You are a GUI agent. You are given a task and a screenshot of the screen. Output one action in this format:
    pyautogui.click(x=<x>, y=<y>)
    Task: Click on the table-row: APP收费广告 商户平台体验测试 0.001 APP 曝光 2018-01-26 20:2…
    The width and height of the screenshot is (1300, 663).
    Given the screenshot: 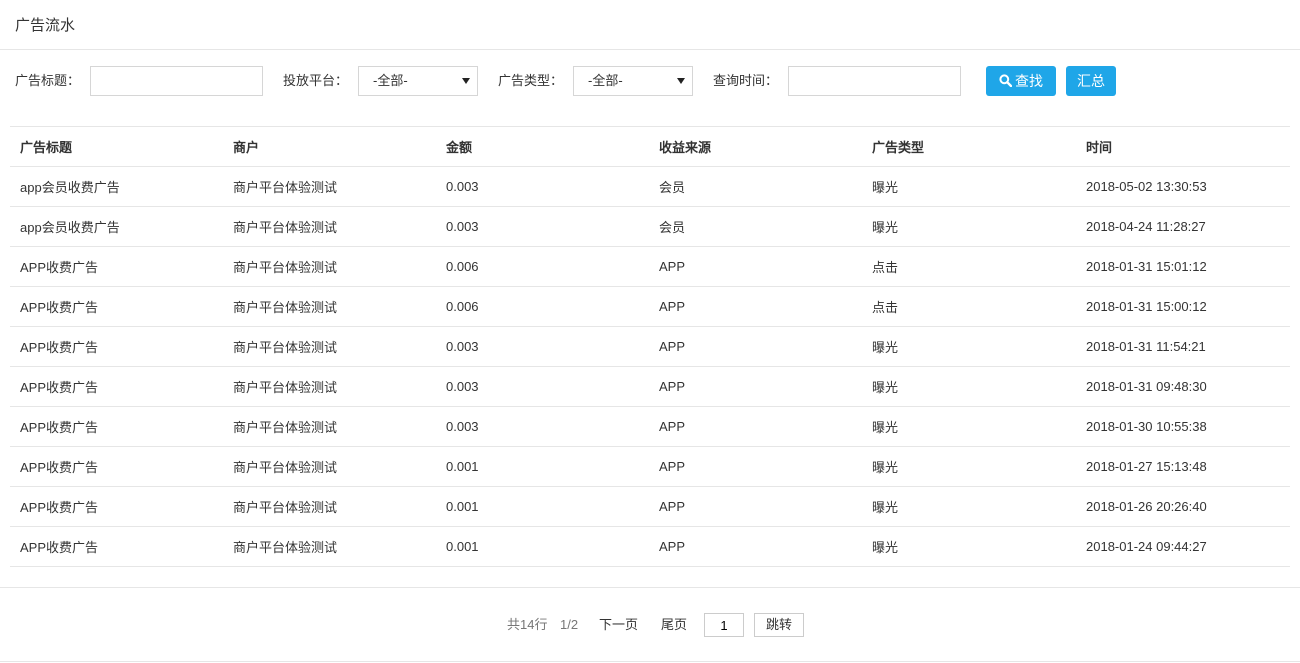 What is the action you would take?
    pyautogui.click(x=650, y=506)
    